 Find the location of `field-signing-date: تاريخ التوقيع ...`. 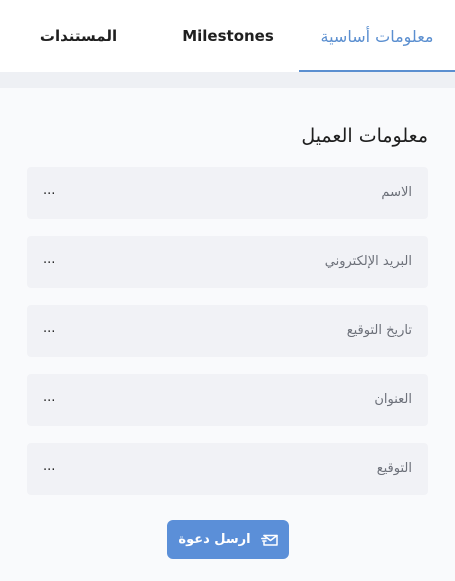

field-signing-date: تاريخ التوقيع ... is located at coordinates (227, 331).